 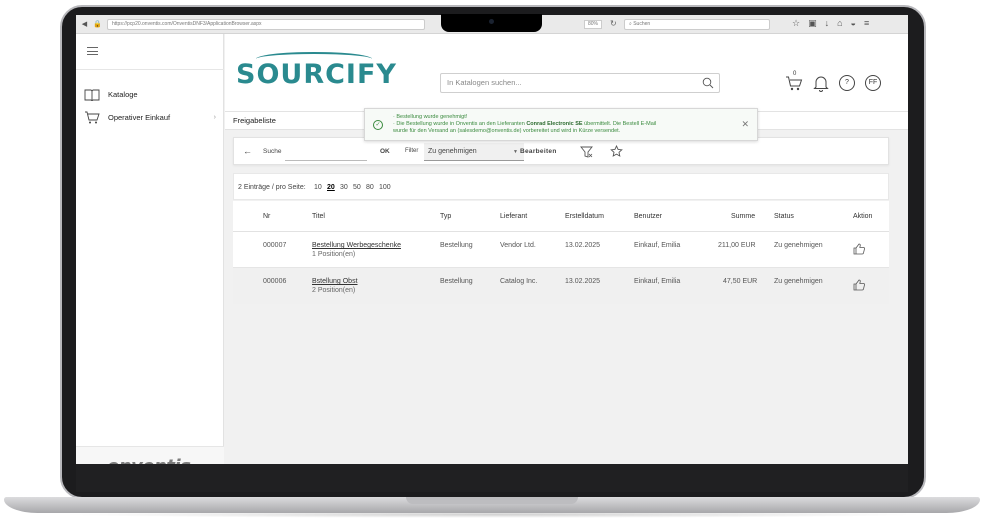 I want to click on browser-icons: ☆ ▣ ↓ ⌂ ◒ ≡, so click(x=830, y=23).